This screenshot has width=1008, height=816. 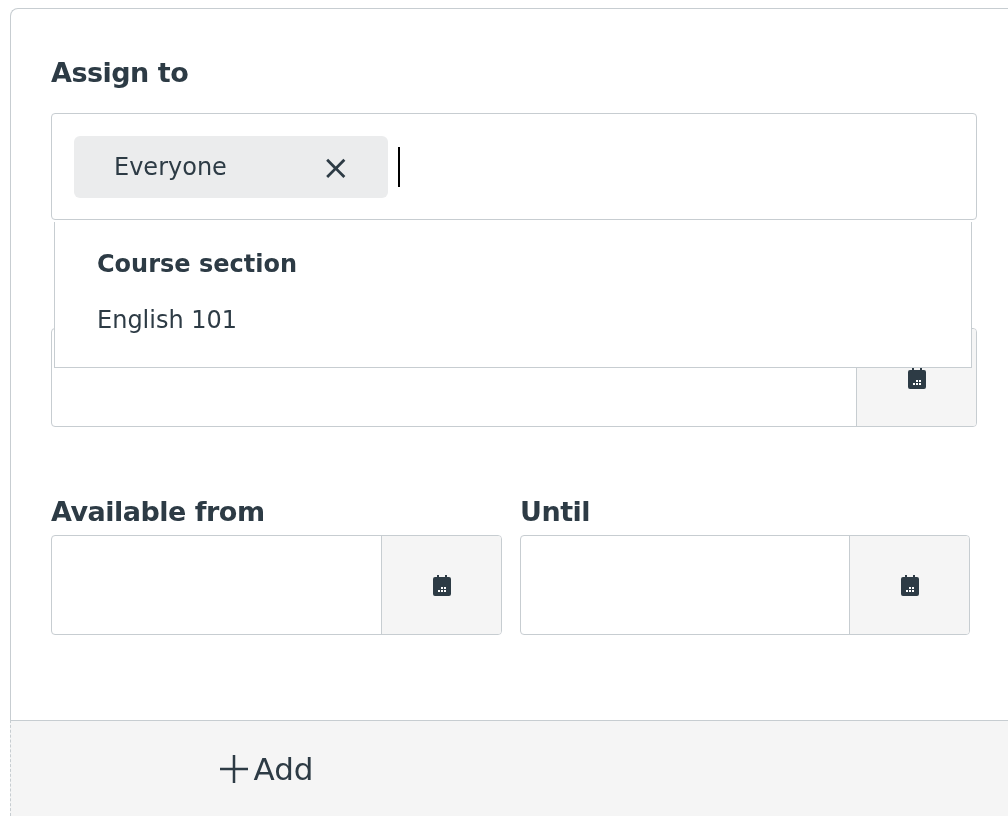 I want to click on group-heading: Course section, so click(x=197, y=264).